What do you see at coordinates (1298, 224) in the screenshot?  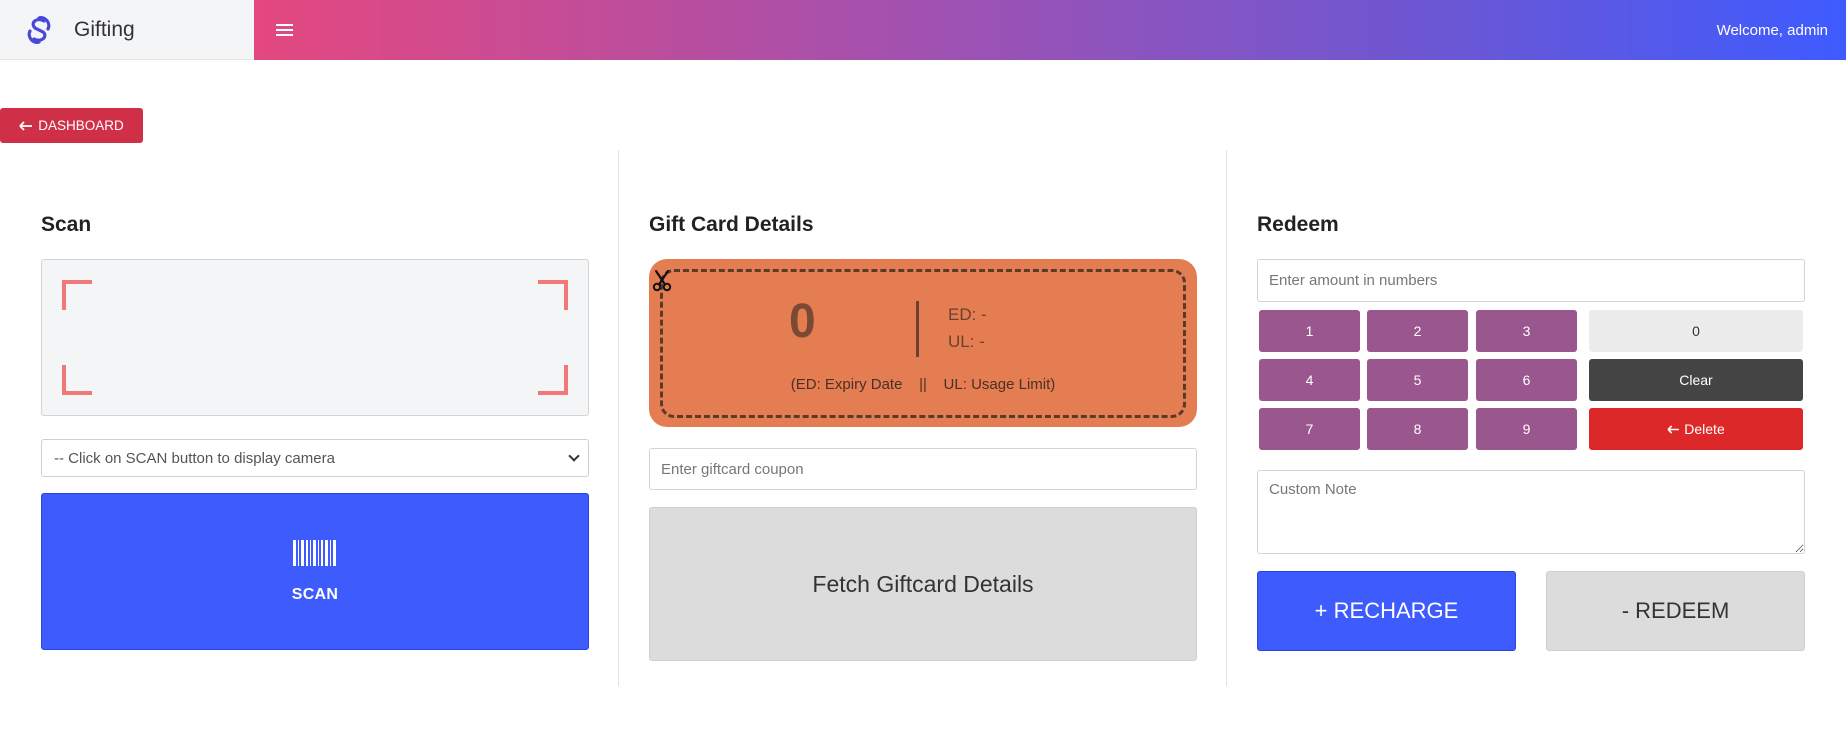 I see `redeem-title: Redeem` at bounding box center [1298, 224].